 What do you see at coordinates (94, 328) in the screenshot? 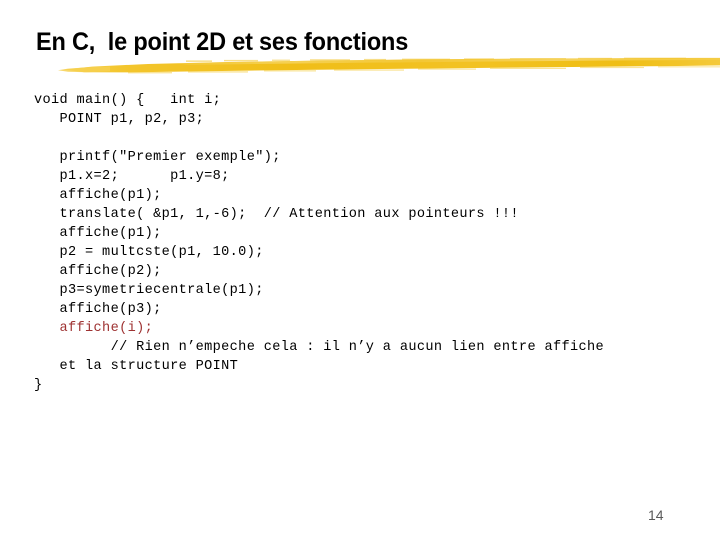
I see `code-line-highlighted: affiche(i);` at bounding box center [94, 328].